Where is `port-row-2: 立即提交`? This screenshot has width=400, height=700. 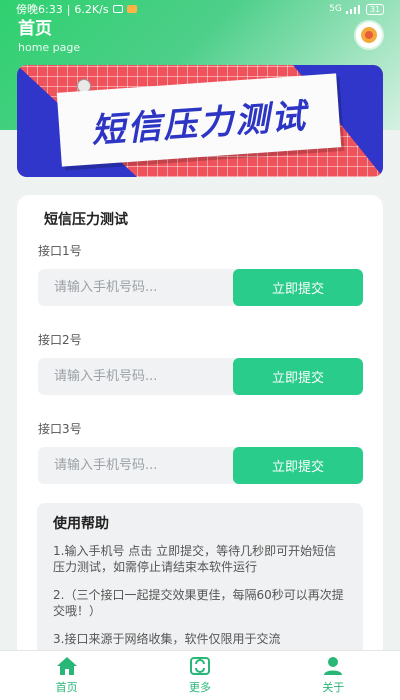
port-row-2: 立即提交 is located at coordinates (200, 376).